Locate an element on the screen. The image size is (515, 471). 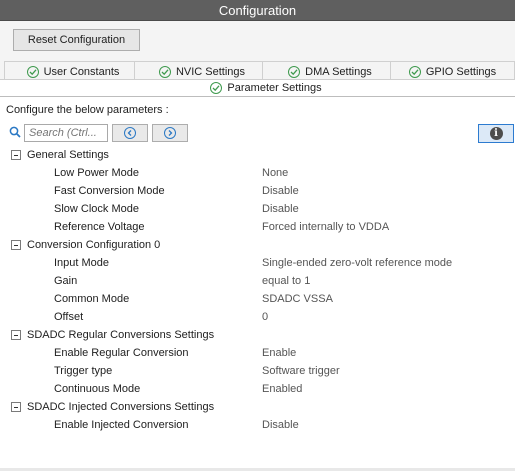
param-value: equal to 1 is located at coordinates (286, 281).